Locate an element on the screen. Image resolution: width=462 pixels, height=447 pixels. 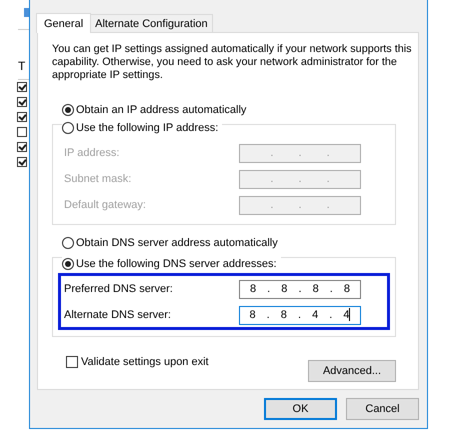
field-label: Preferred DNS server: is located at coordinates (119, 289).